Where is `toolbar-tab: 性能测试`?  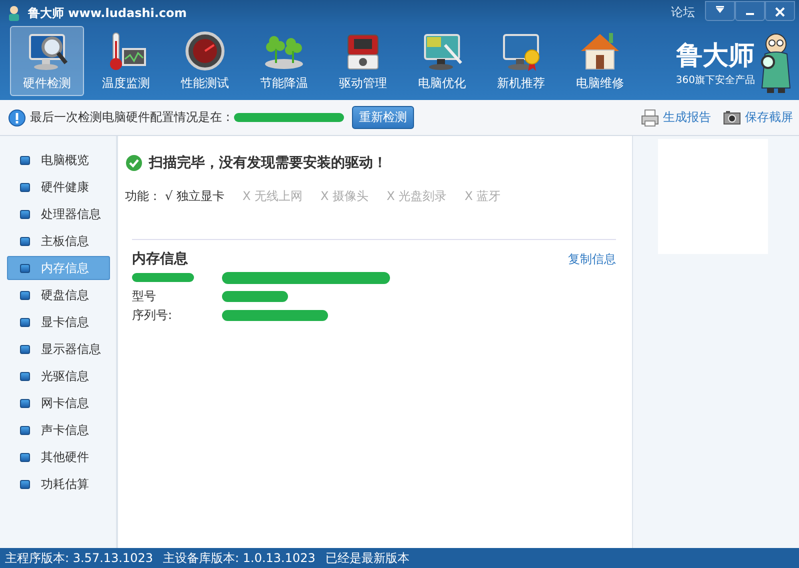 toolbar-tab: 性能测试 is located at coordinates (205, 61).